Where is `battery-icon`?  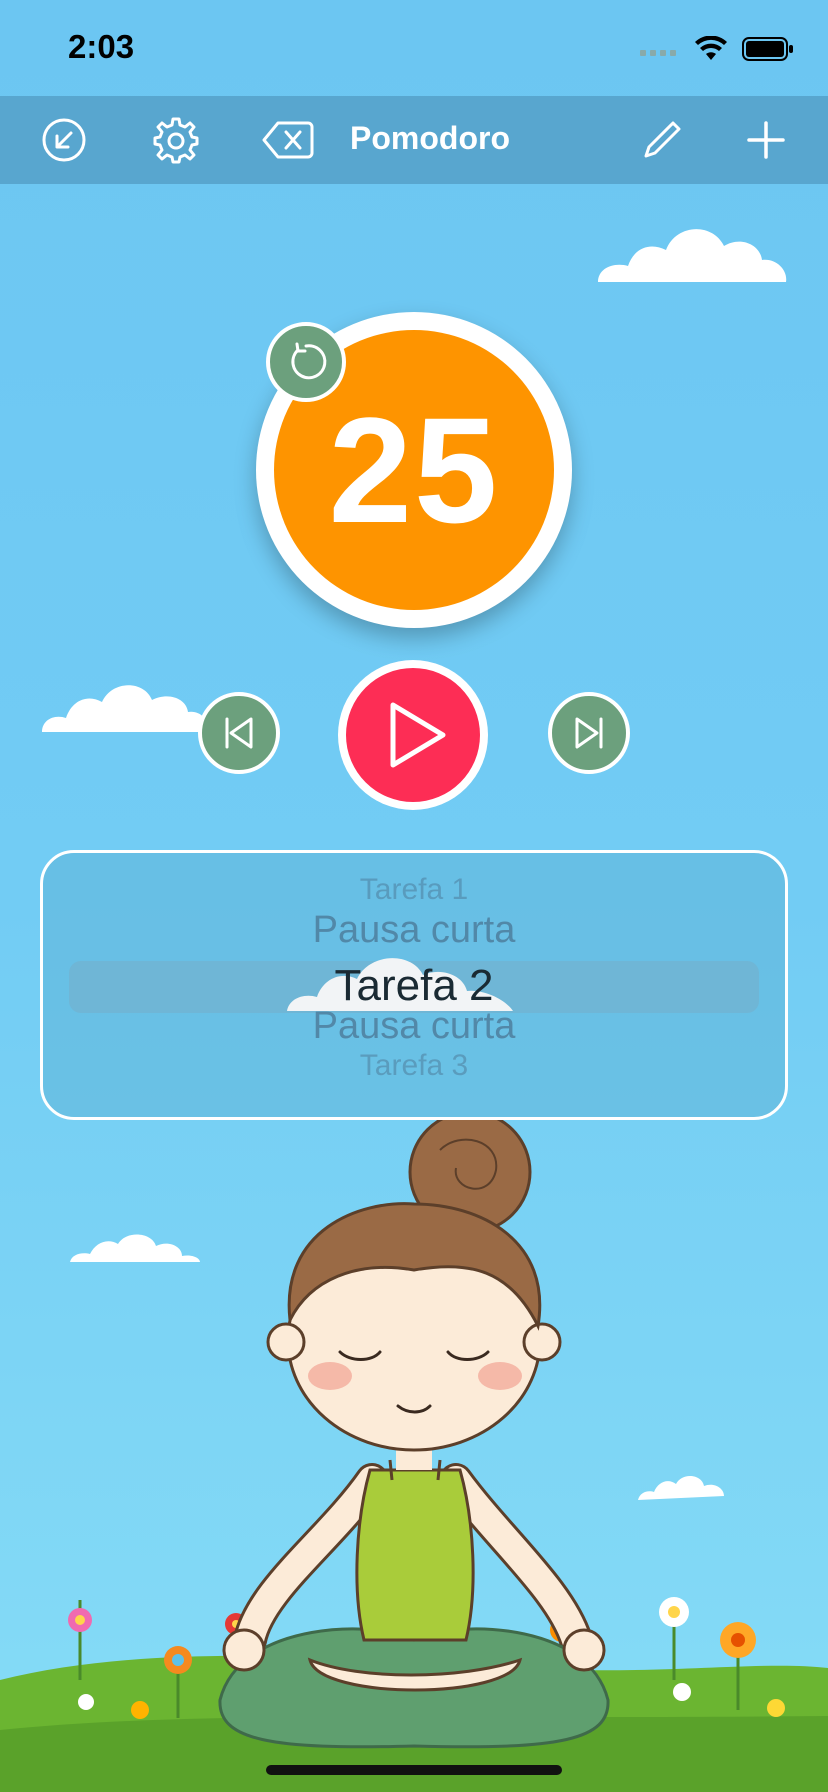
battery-icon is located at coordinates (767, 49).